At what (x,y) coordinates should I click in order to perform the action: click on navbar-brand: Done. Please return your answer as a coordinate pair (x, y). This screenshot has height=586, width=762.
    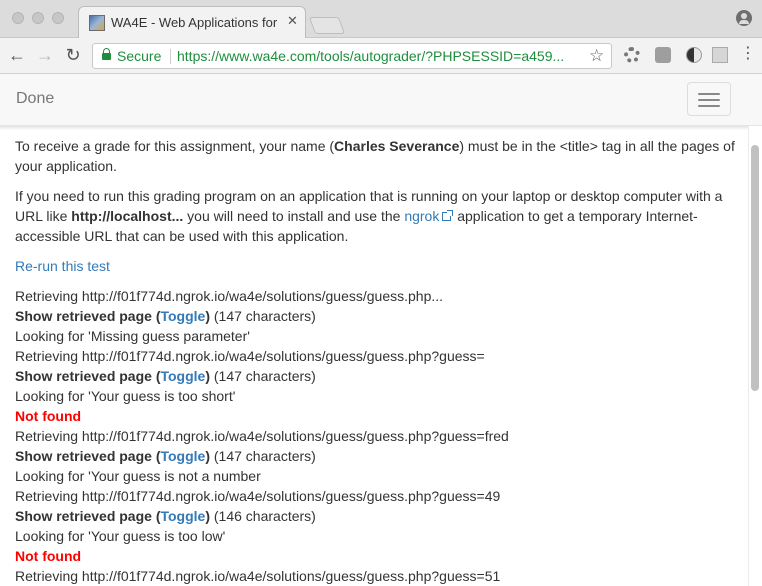
    Looking at the image, I should click on (35, 99).